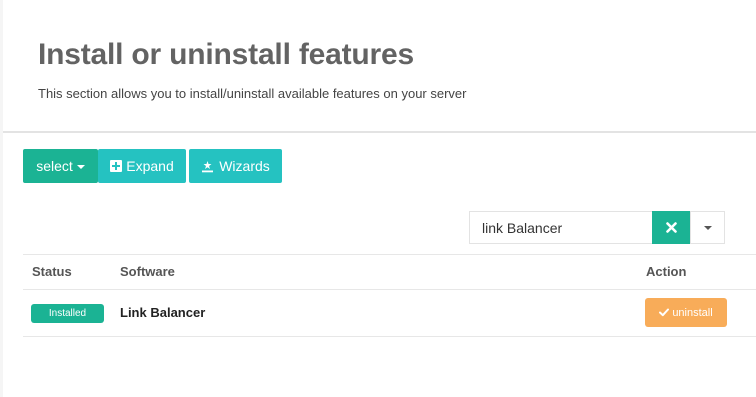 The image size is (756, 397). What do you see at coordinates (666, 271) in the screenshot?
I see `column-header-action: Action` at bounding box center [666, 271].